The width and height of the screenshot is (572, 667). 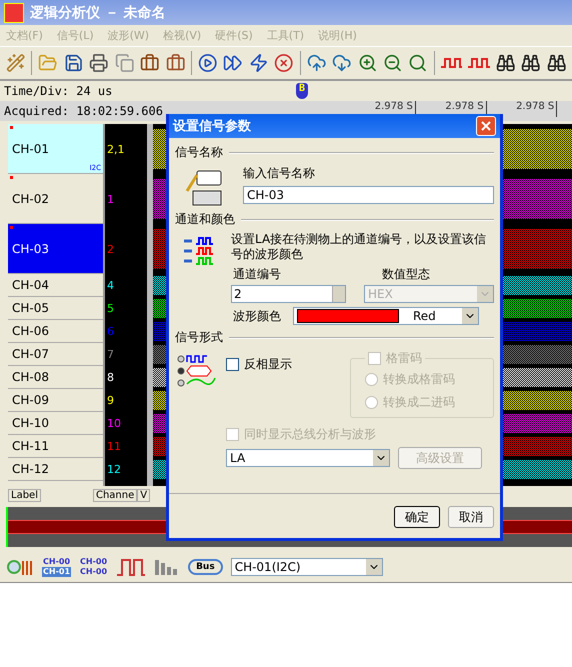 I want to click on channel-spinner: 2, so click(x=288, y=294).